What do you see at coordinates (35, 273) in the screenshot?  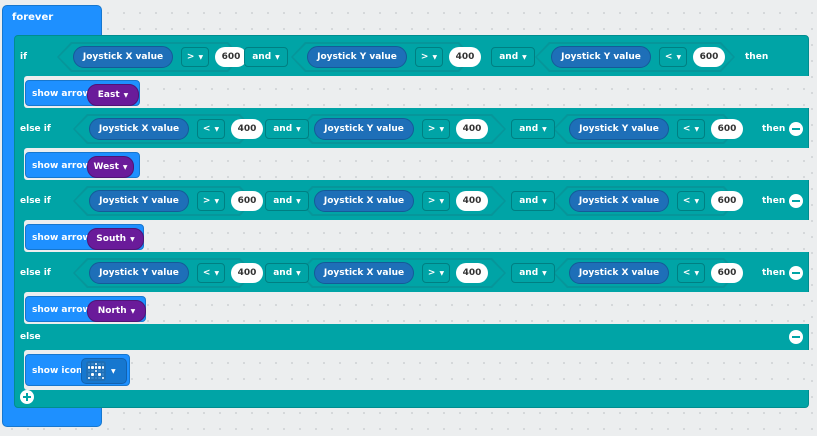 I see `condition-keyword: else if` at bounding box center [35, 273].